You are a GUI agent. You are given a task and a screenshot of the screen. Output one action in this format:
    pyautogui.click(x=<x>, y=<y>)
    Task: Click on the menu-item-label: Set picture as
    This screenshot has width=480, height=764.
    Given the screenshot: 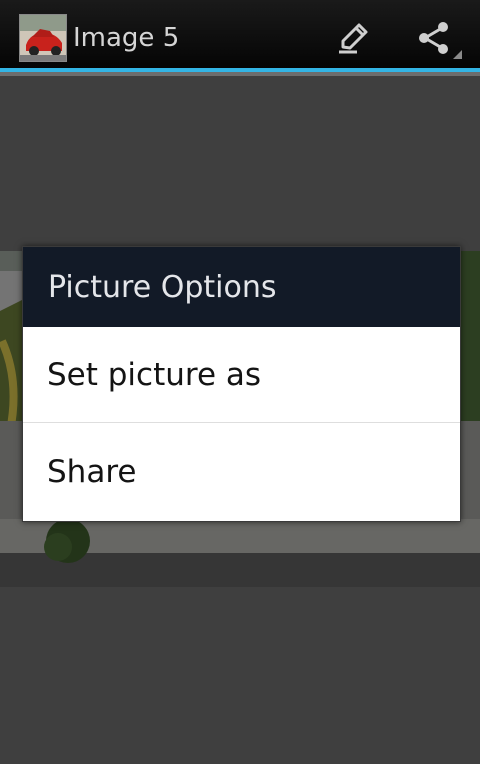 What is the action you would take?
    pyautogui.click(x=154, y=375)
    